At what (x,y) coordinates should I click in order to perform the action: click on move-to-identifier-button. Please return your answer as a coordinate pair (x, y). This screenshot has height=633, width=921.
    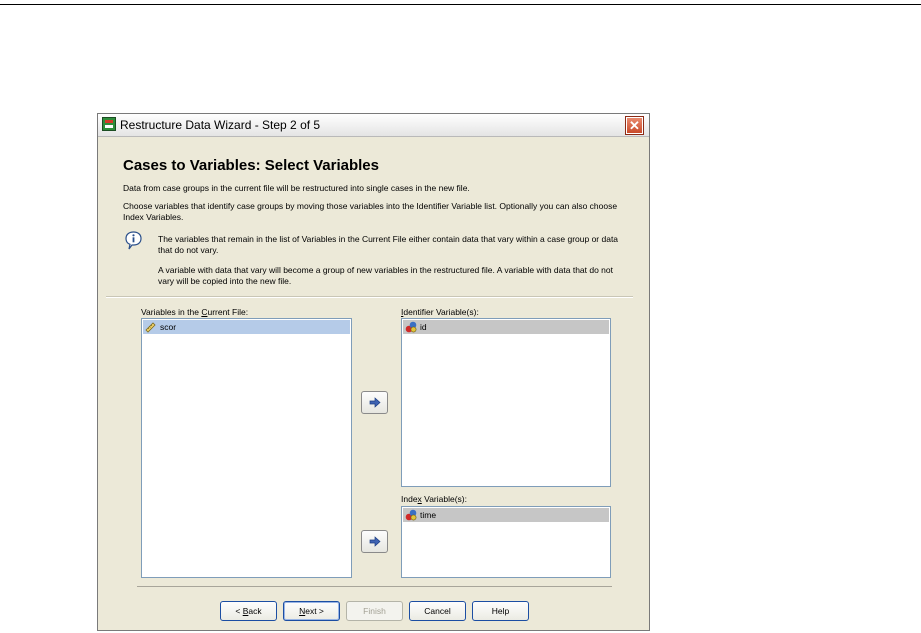
    Looking at the image, I should click on (374, 402).